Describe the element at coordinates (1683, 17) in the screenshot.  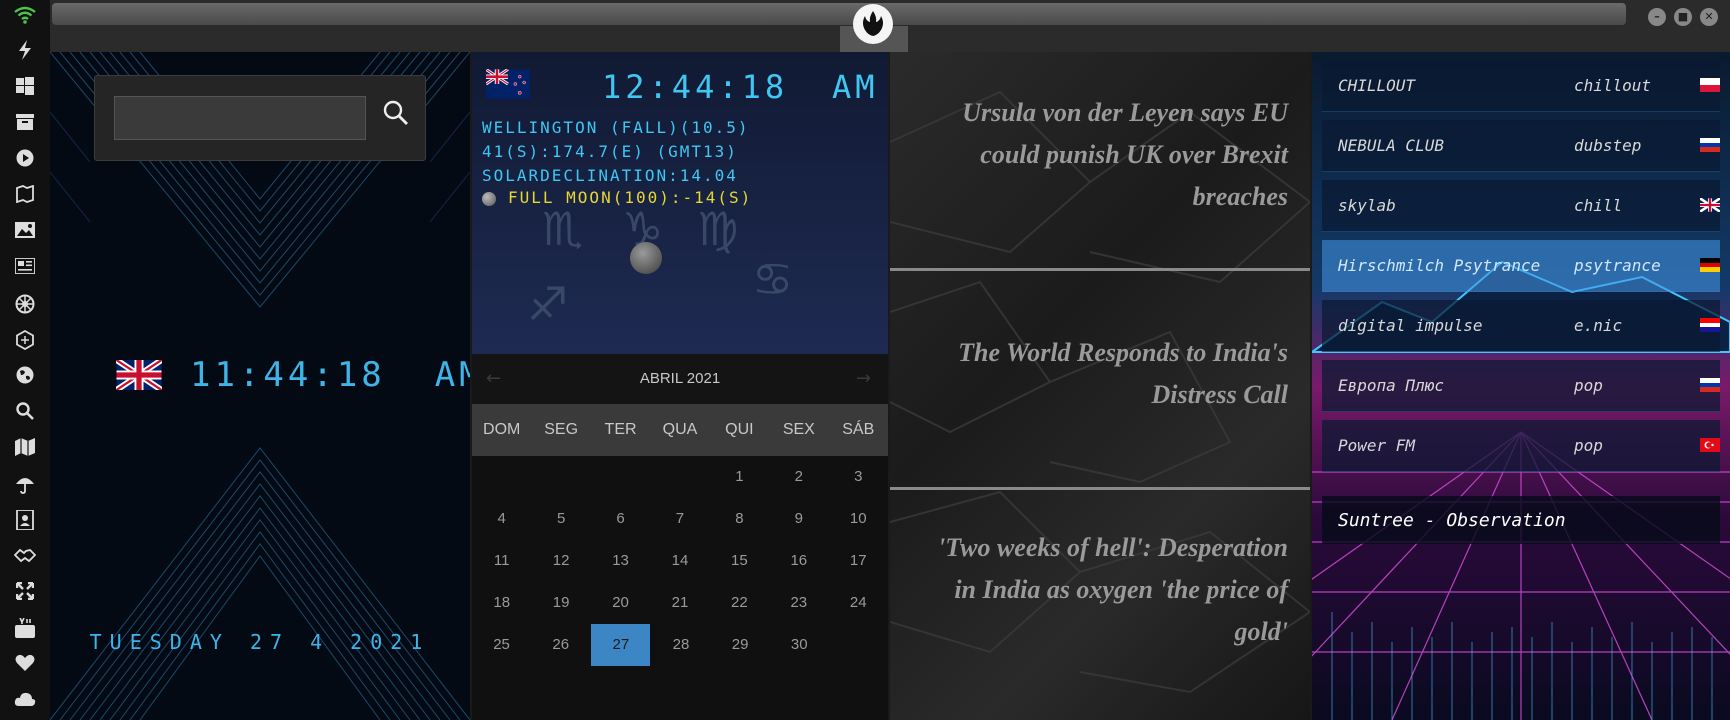
I see `maximize-button: ■` at that location.